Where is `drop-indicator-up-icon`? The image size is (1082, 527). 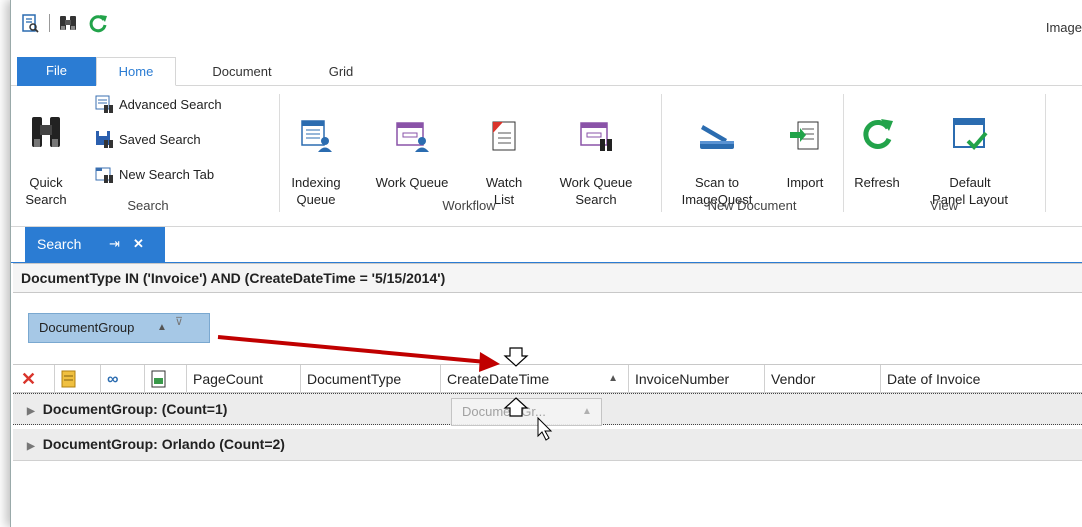 drop-indicator-up-icon is located at coordinates (516, 407).